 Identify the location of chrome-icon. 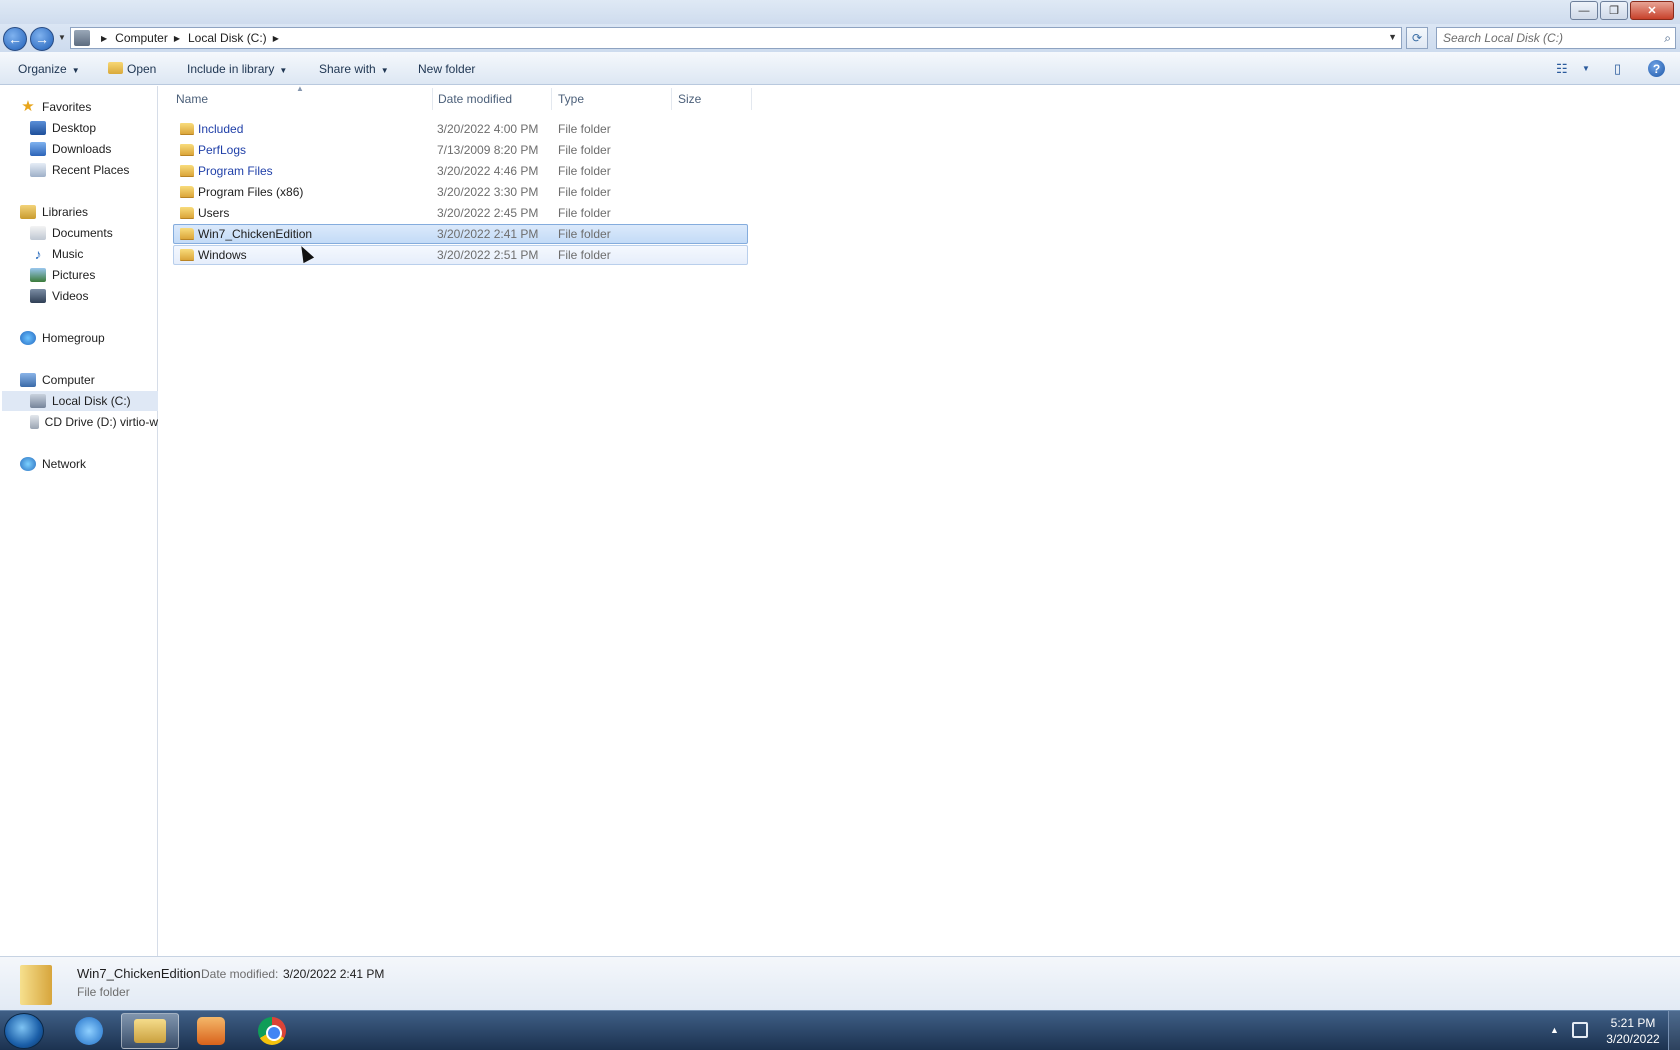
(272, 1031).